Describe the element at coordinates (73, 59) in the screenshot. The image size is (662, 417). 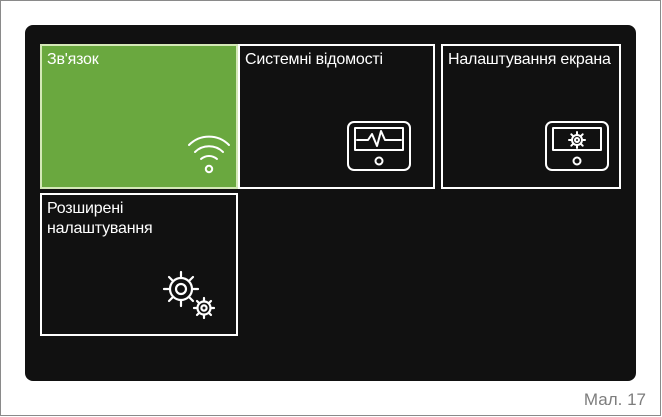
I see `tile-connectivity-label: Зв'язок` at that location.